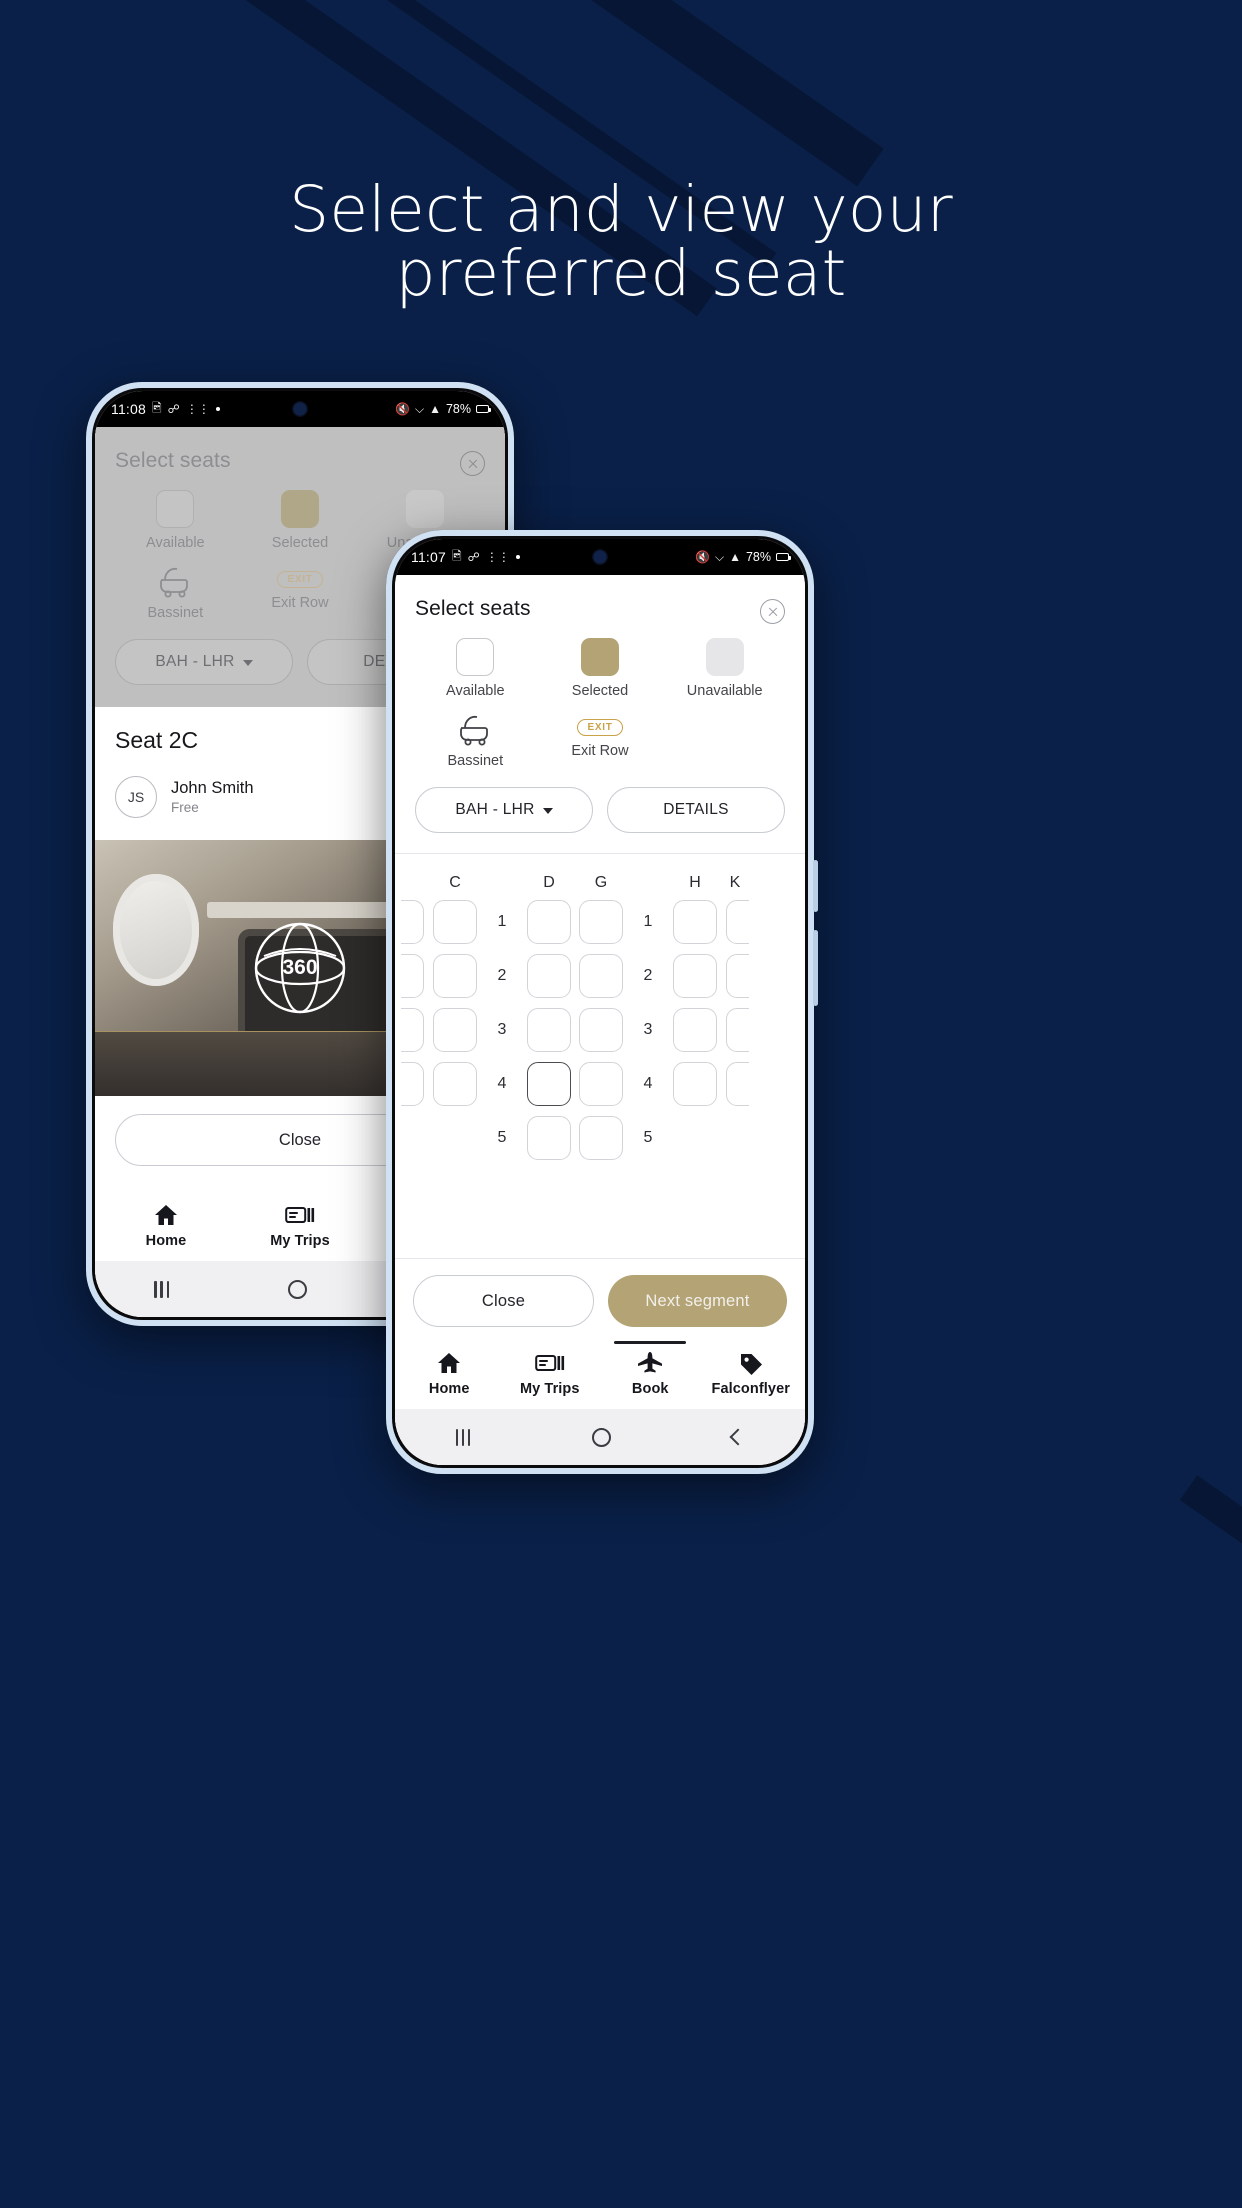 The width and height of the screenshot is (1242, 2208). What do you see at coordinates (600, 751) in the screenshot?
I see `legend-label: Exit Row` at bounding box center [600, 751].